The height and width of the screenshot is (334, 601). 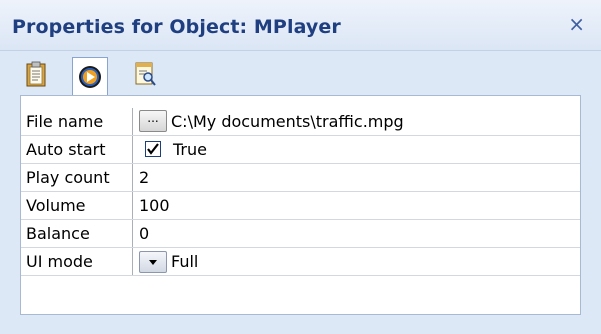 What do you see at coordinates (154, 205) in the screenshot?
I see `volume-value: 100` at bounding box center [154, 205].